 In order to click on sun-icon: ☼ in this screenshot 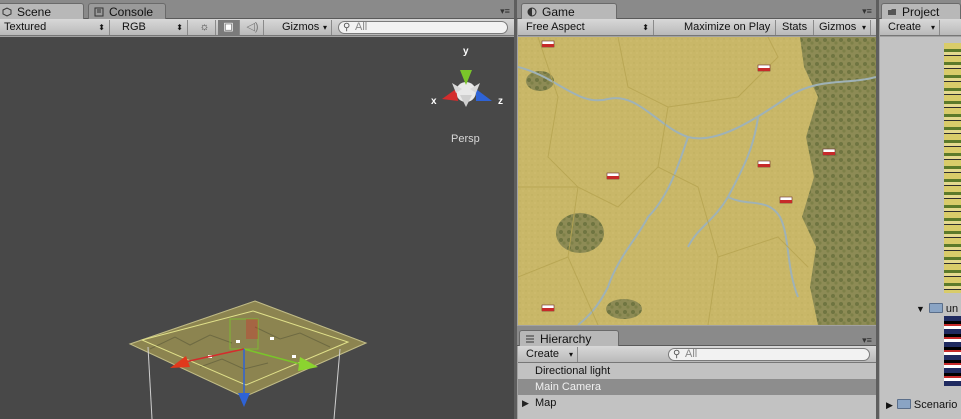, I will do `click(204, 27)`.